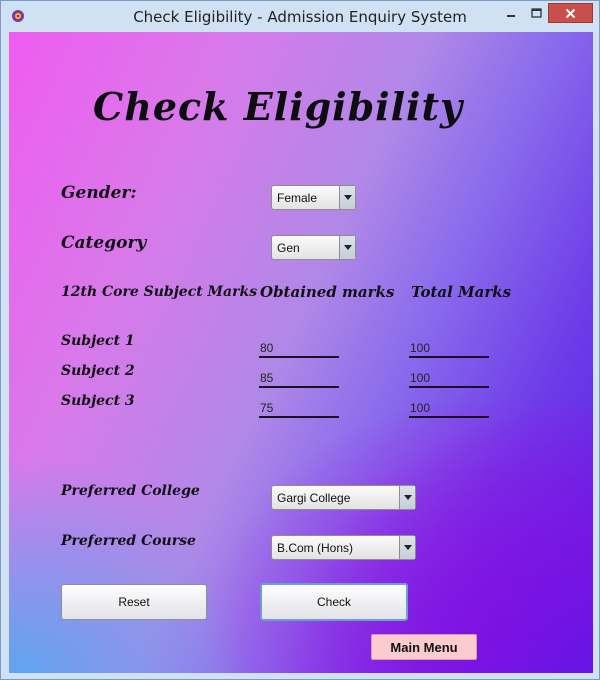 The image size is (600, 680). What do you see at coordinates (104, 243) in the screenshot?
I see `category-label: Category` at bounding box center [104, 243].